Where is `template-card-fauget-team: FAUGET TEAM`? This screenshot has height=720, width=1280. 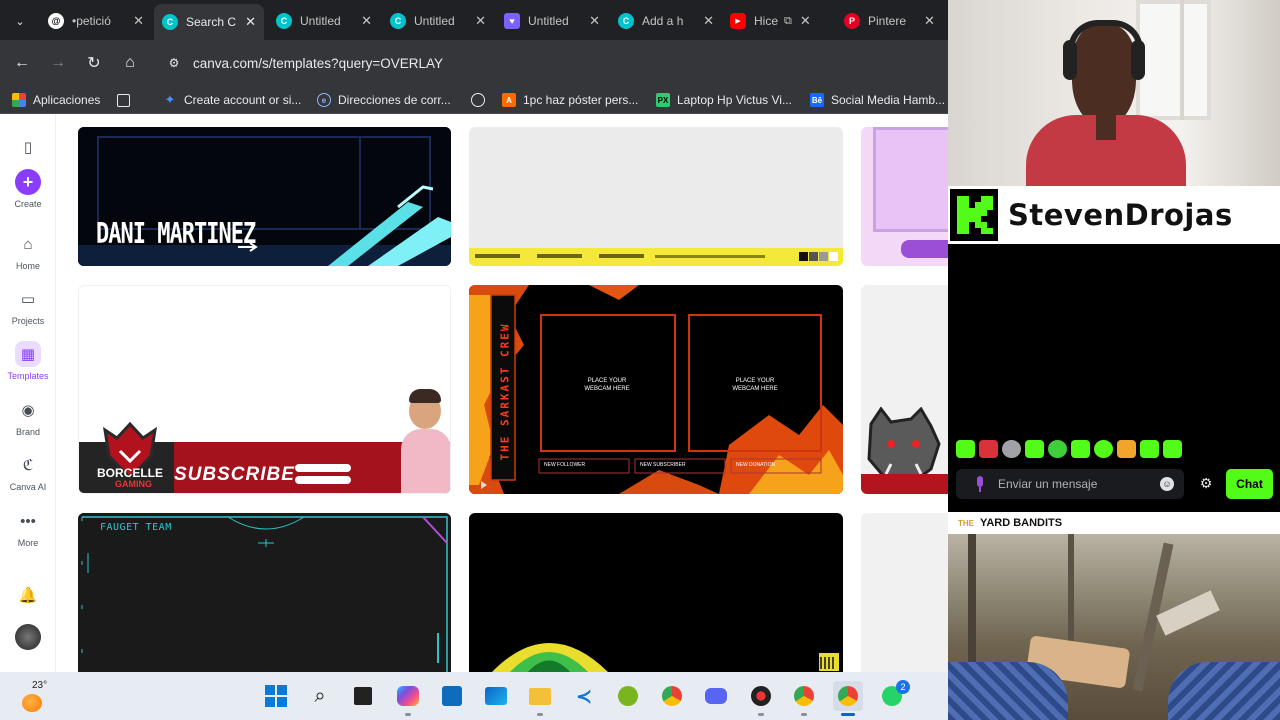
template-card-fauget-team: FAUGET TEAM is located at coordinates (264, 592).